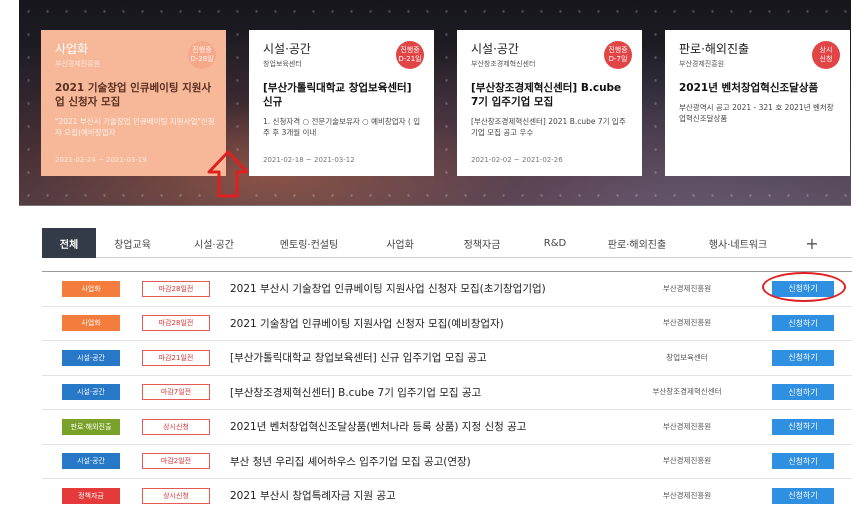  I want to click on status-badge-line1: 상시, so click(826, 50).